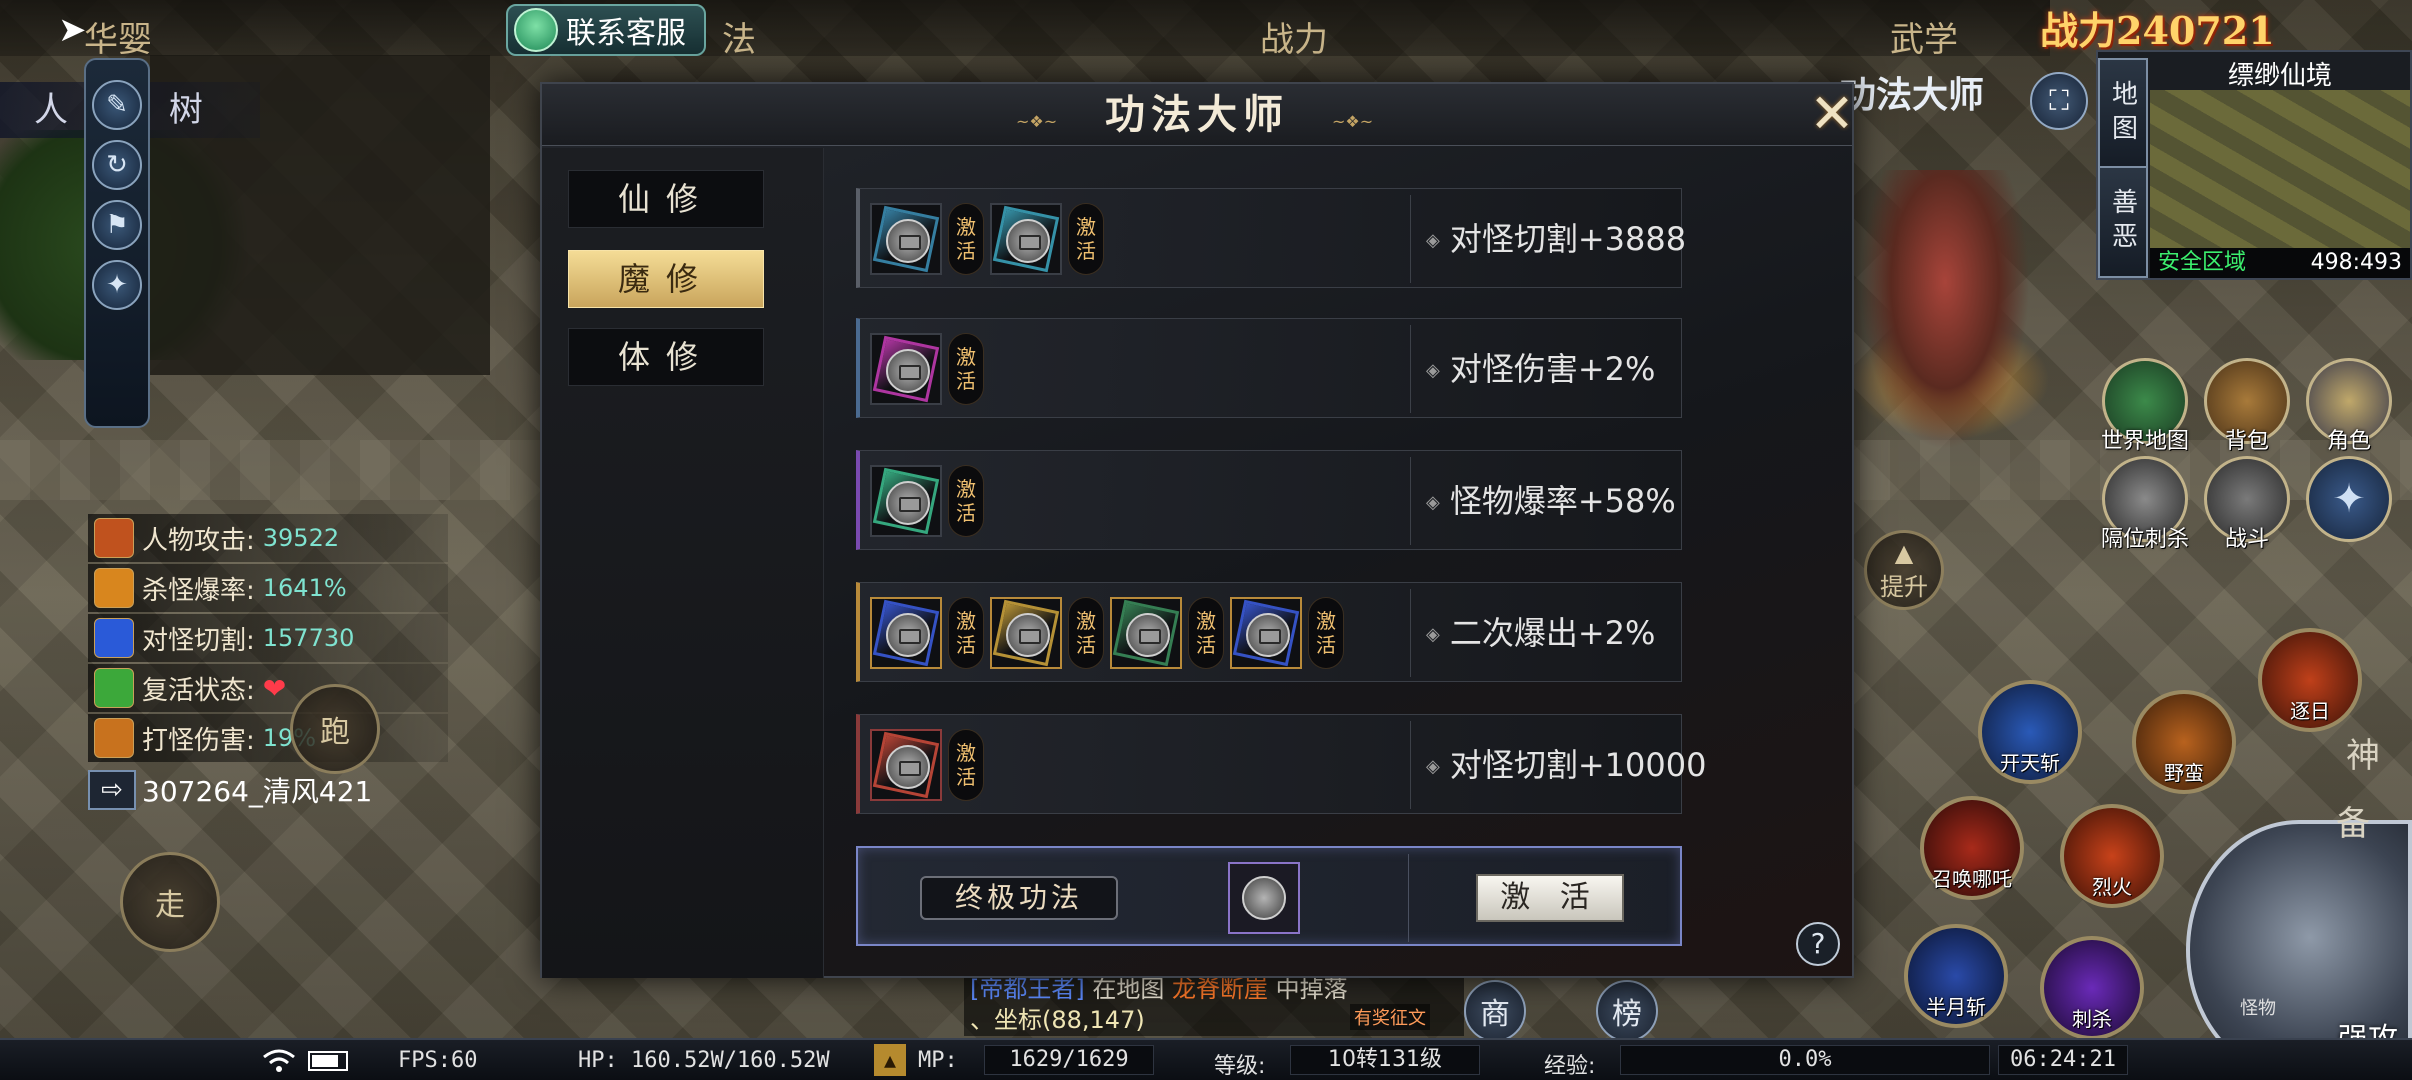 This screenshot has height=1080, width=2412. I want to click on stab-label: 隔位刺杀, so click(2145, 539).